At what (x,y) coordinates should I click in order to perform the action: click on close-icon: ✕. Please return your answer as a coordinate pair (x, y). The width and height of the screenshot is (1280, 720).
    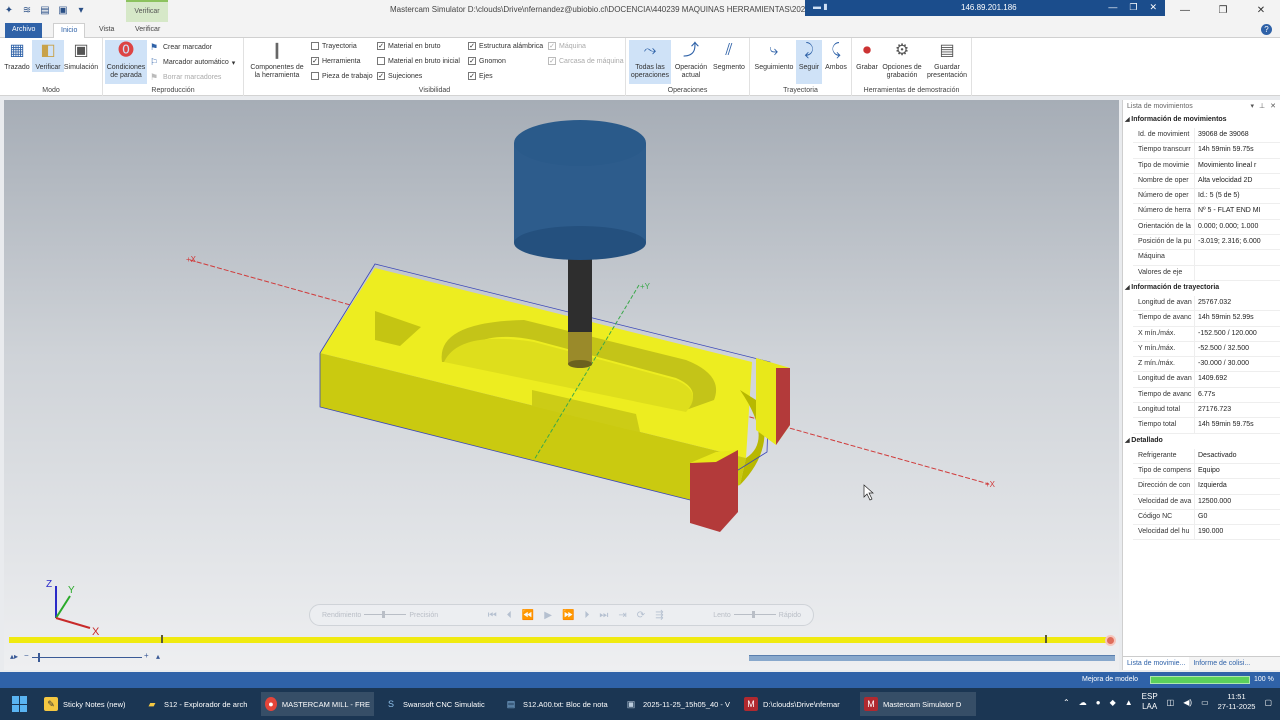
    Looking at the image, I should click on (1261, 10).